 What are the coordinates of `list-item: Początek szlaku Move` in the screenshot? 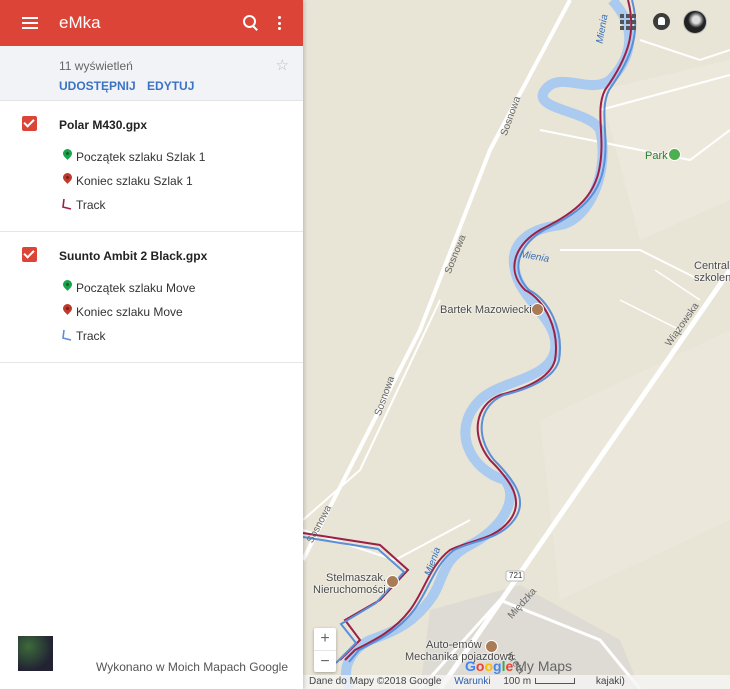 It's located at (151, 289).